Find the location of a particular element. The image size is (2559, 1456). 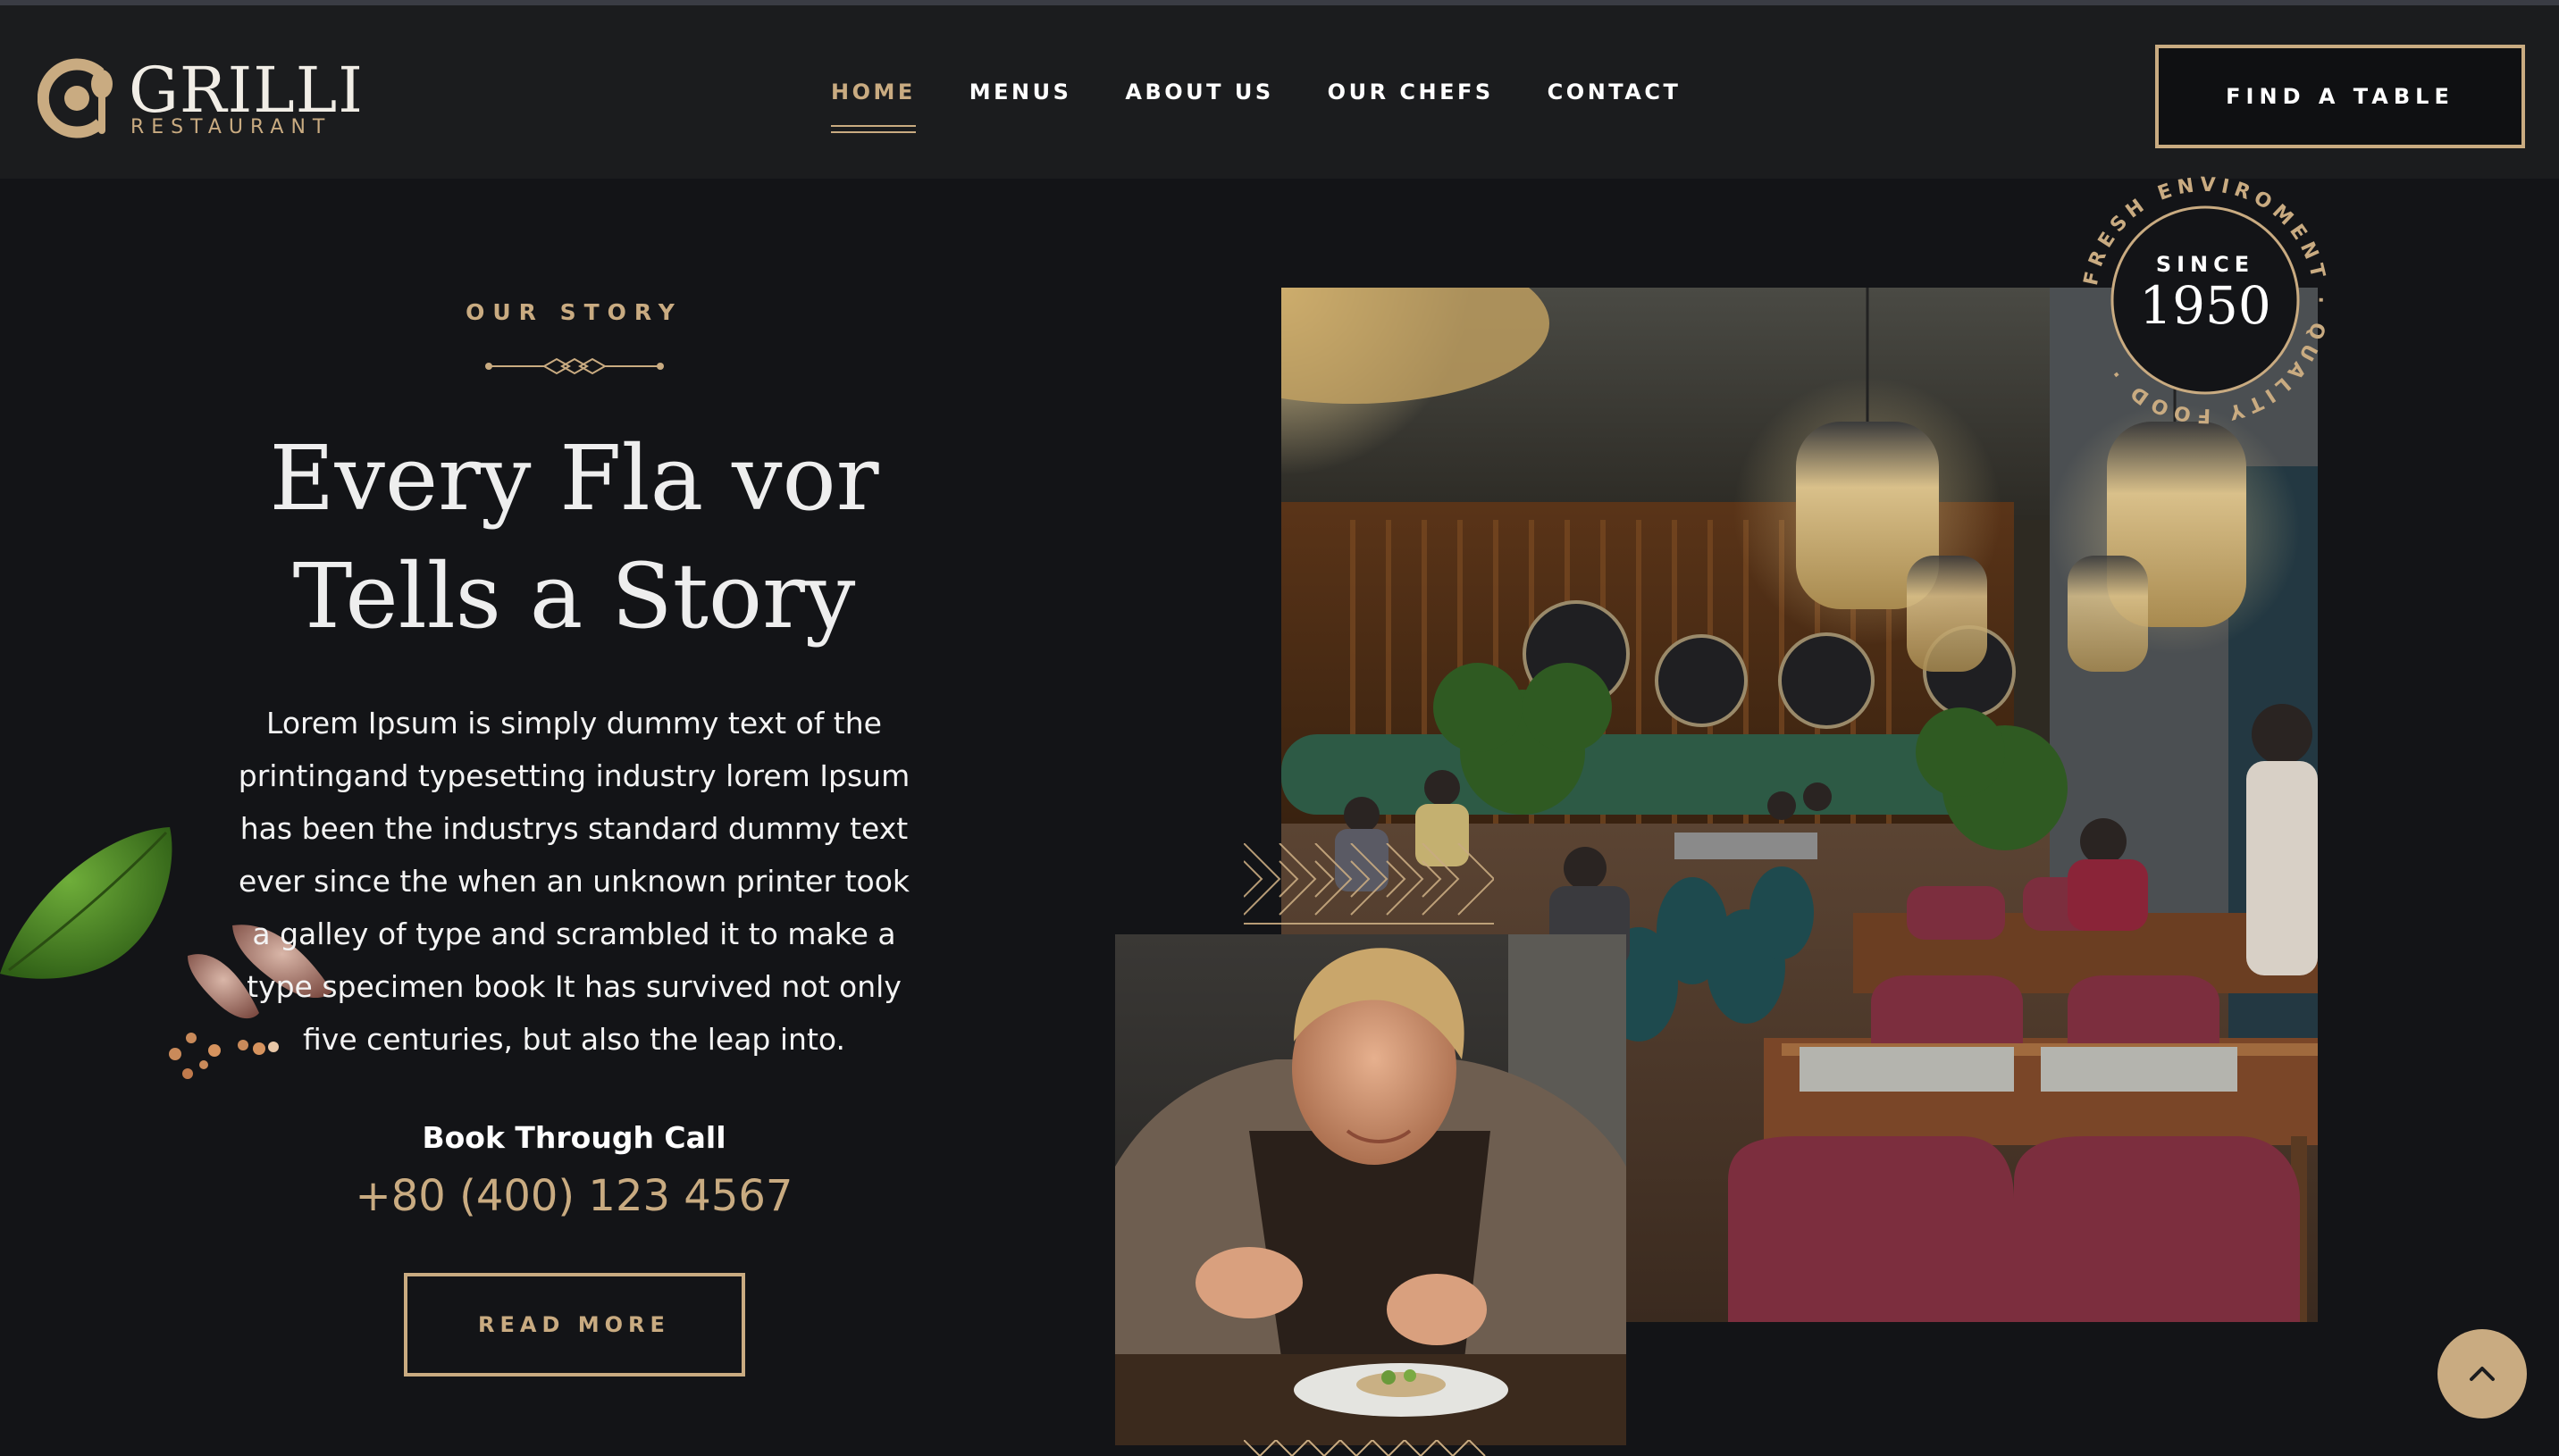

book-through-call-label: Book Through Call is located at coordinates (574, 1137).